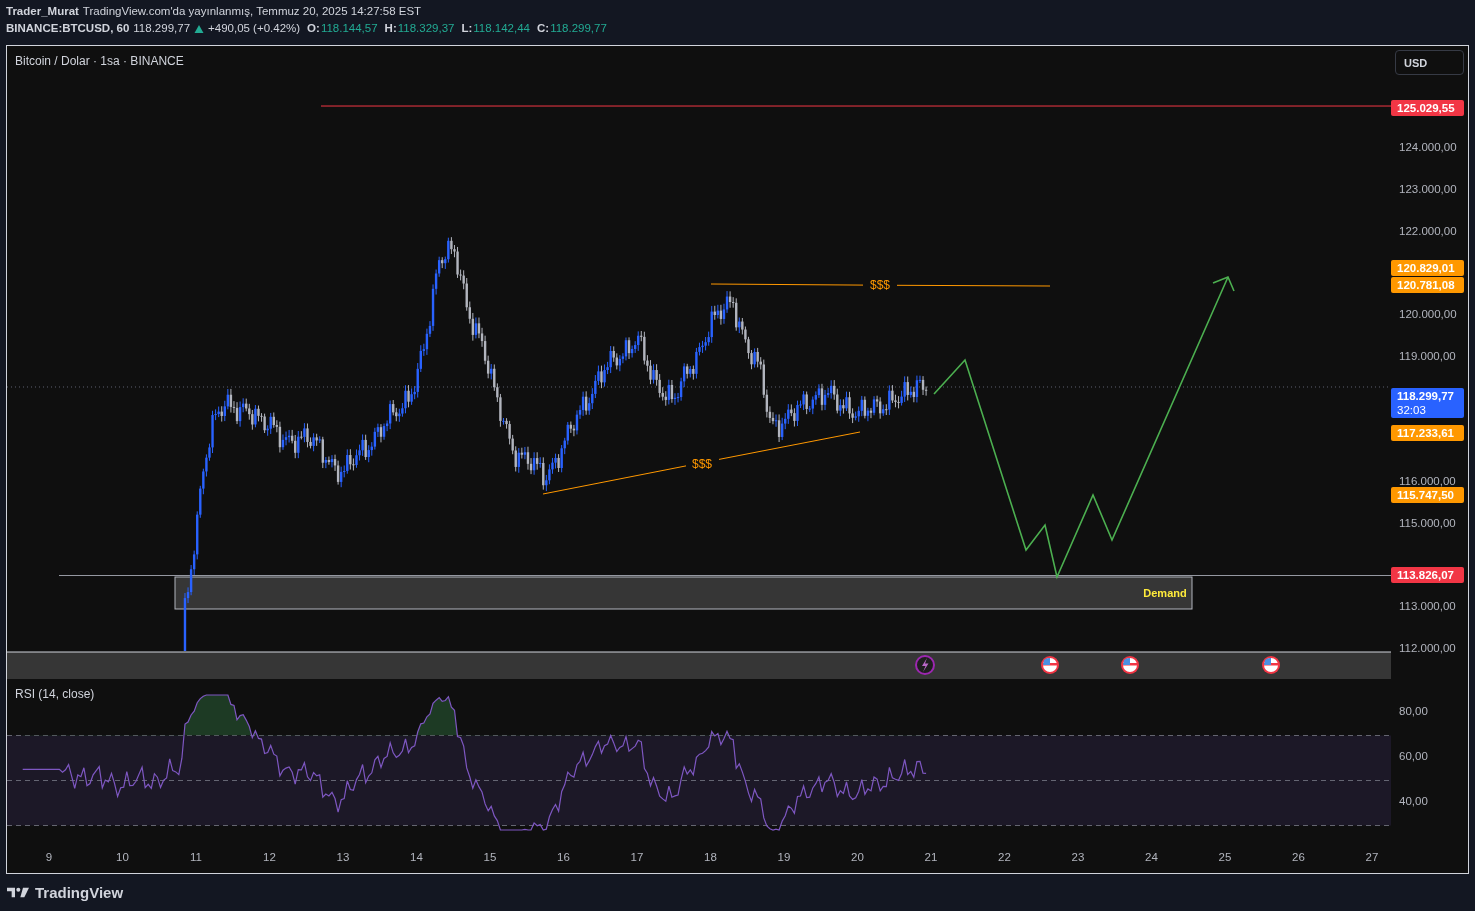  I want to click on rsi-tick: 80,00, so click(1413, 711).